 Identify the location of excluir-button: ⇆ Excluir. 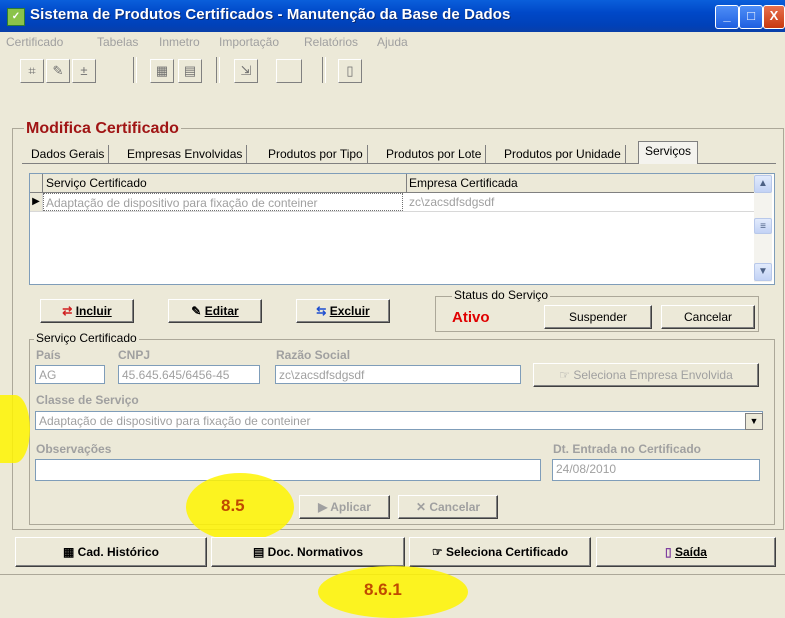
(343, 311).